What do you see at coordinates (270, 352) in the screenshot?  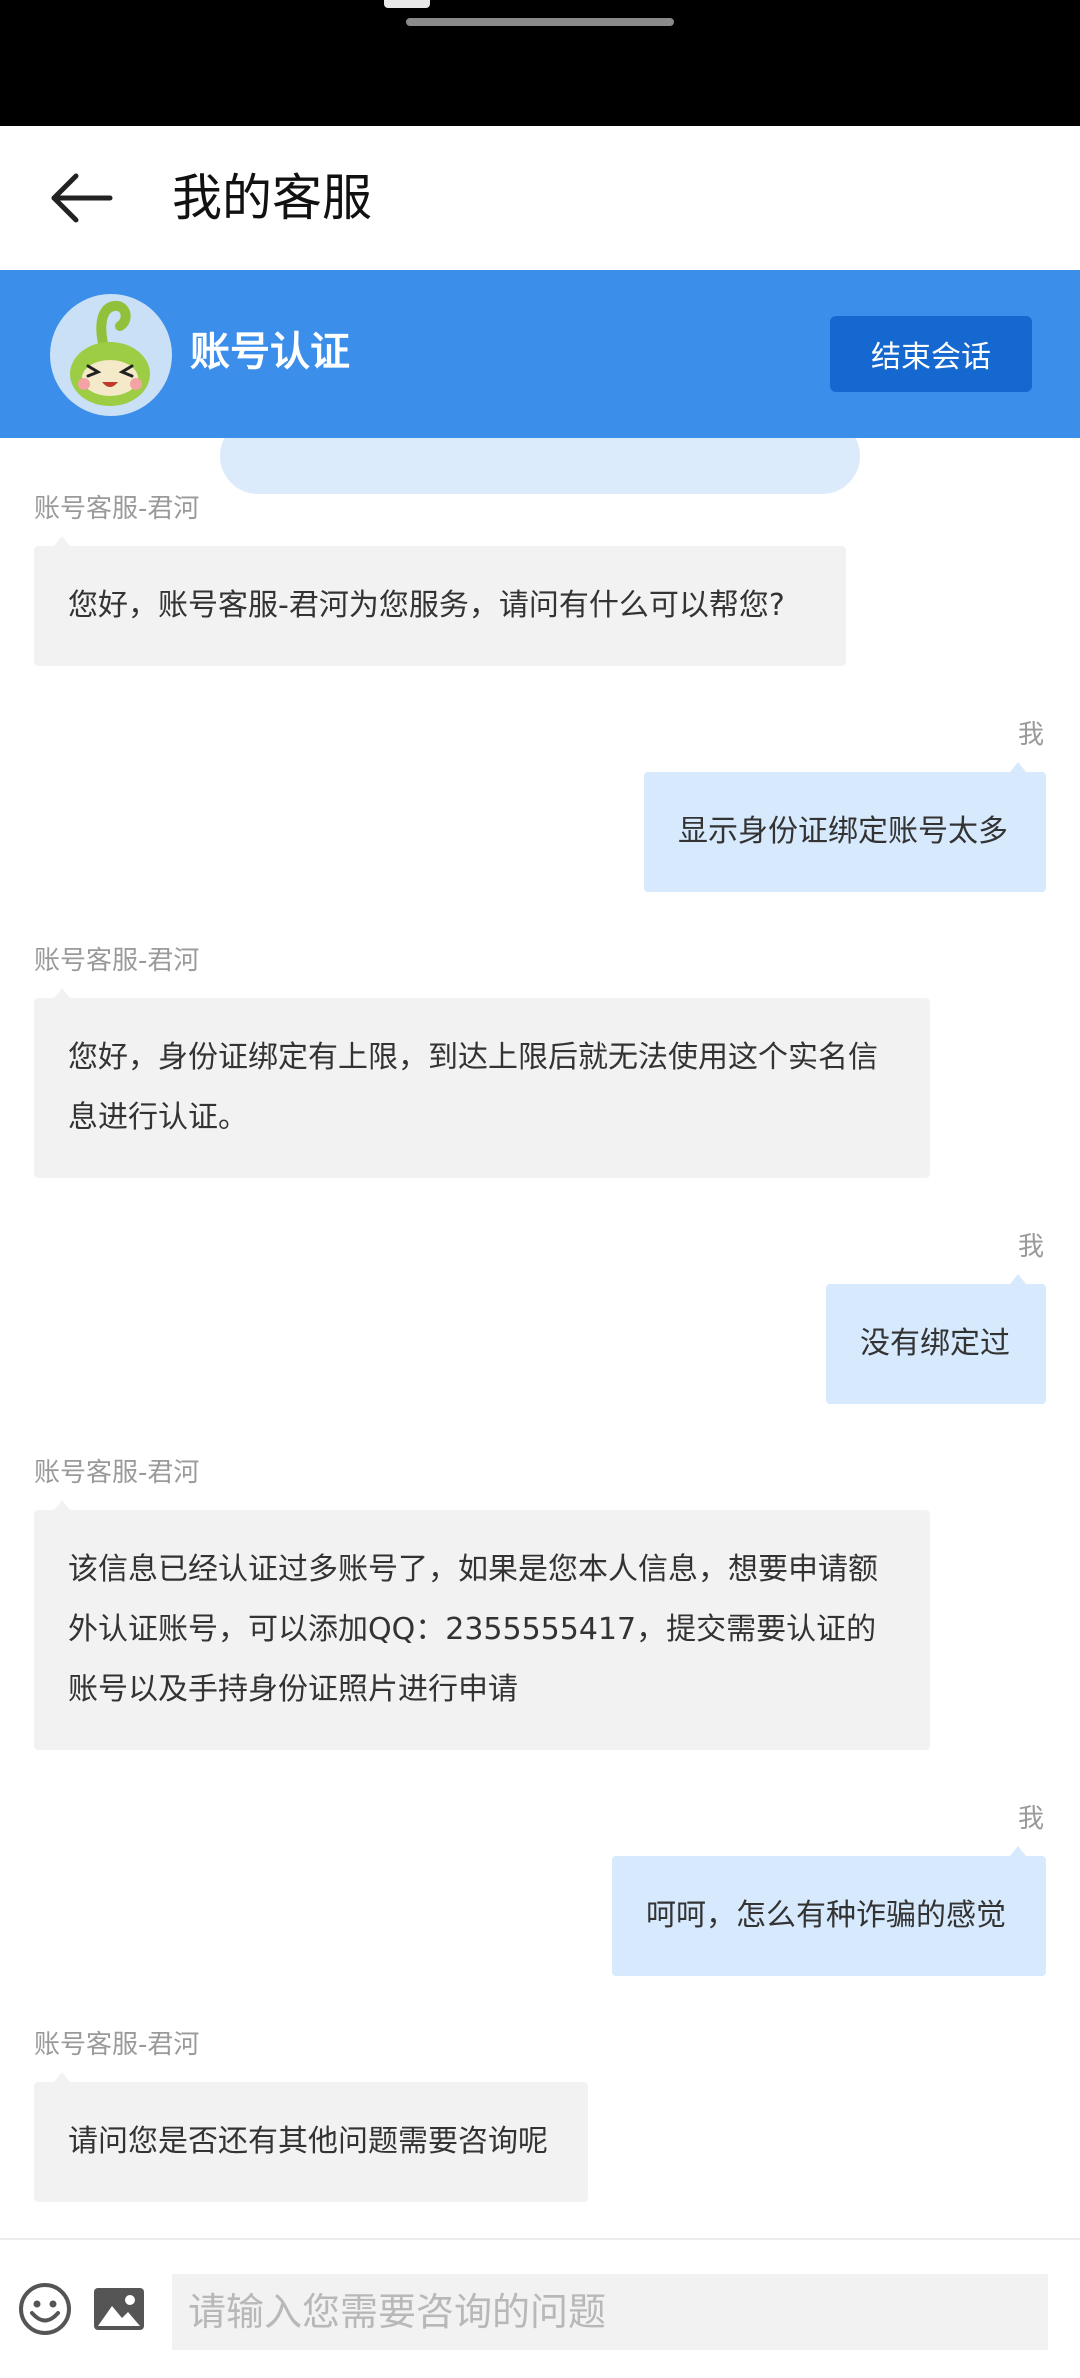 I see `session-title: 账号认证` at bounding box center [270, 352].